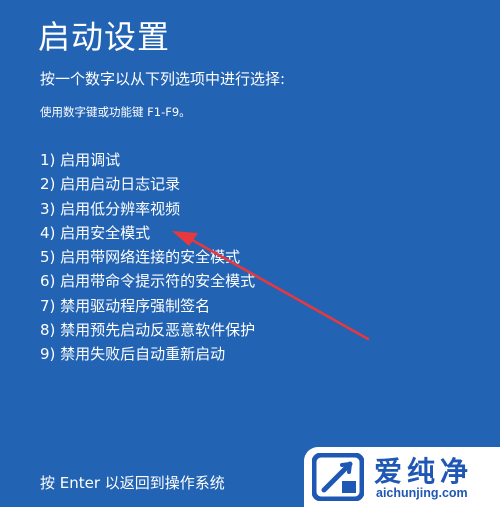 This screenshot has height=507, width=500. Describe the element at coordinates (147, 233) in the screenshot. I see `option-enable-safe-mode: 4) 启用安全模式` at that location.